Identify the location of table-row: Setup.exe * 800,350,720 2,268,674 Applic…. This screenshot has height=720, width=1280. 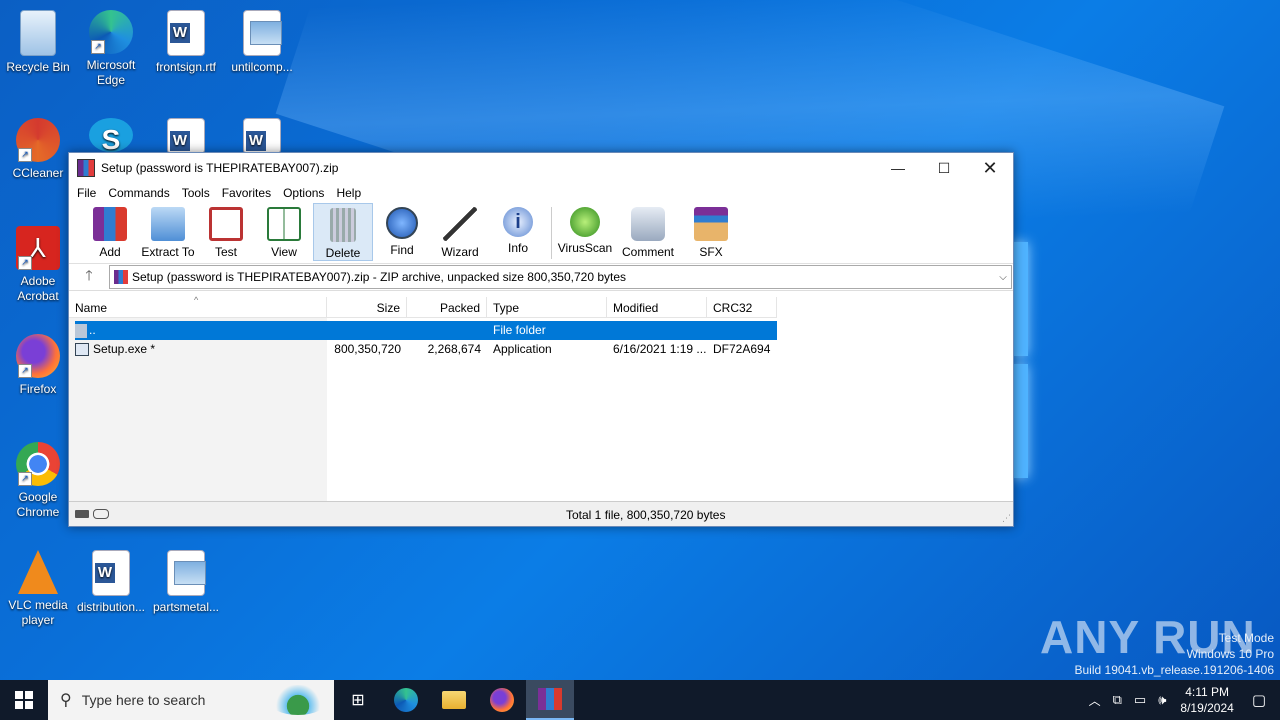
(426, 349).